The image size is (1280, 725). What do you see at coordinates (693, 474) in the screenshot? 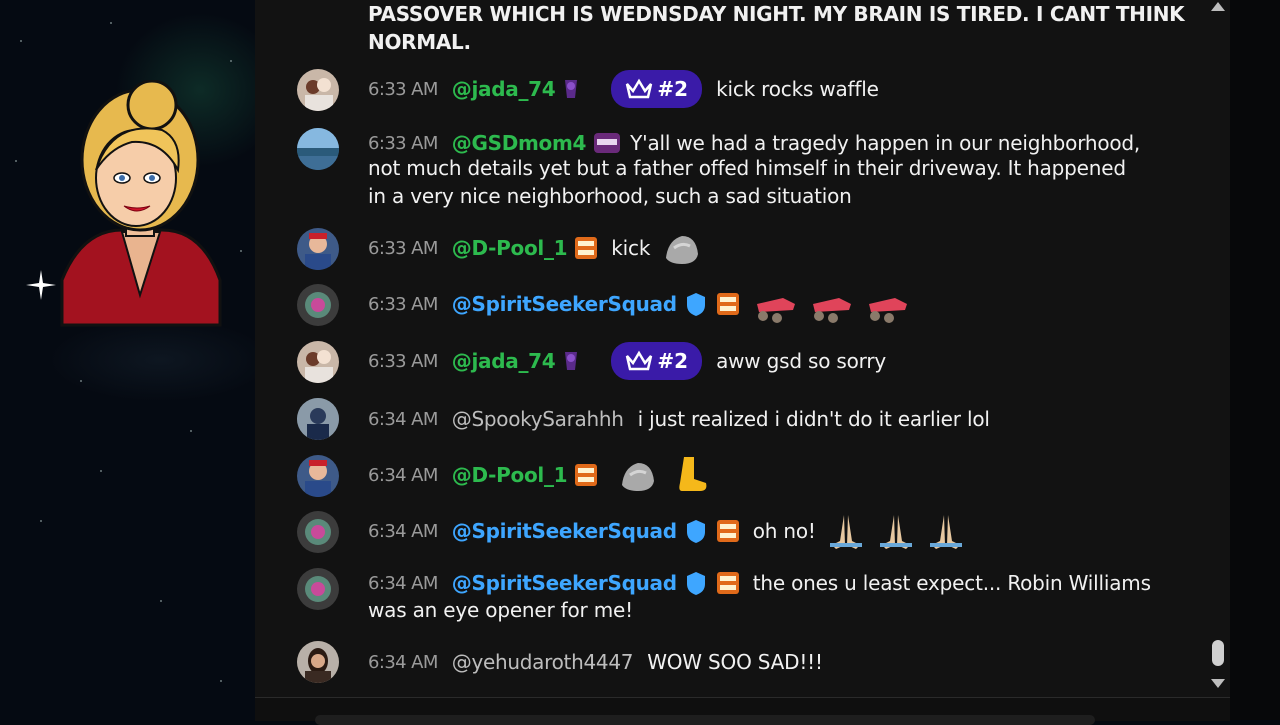
I see `foot-emoji` at bounding box center [693, 474].